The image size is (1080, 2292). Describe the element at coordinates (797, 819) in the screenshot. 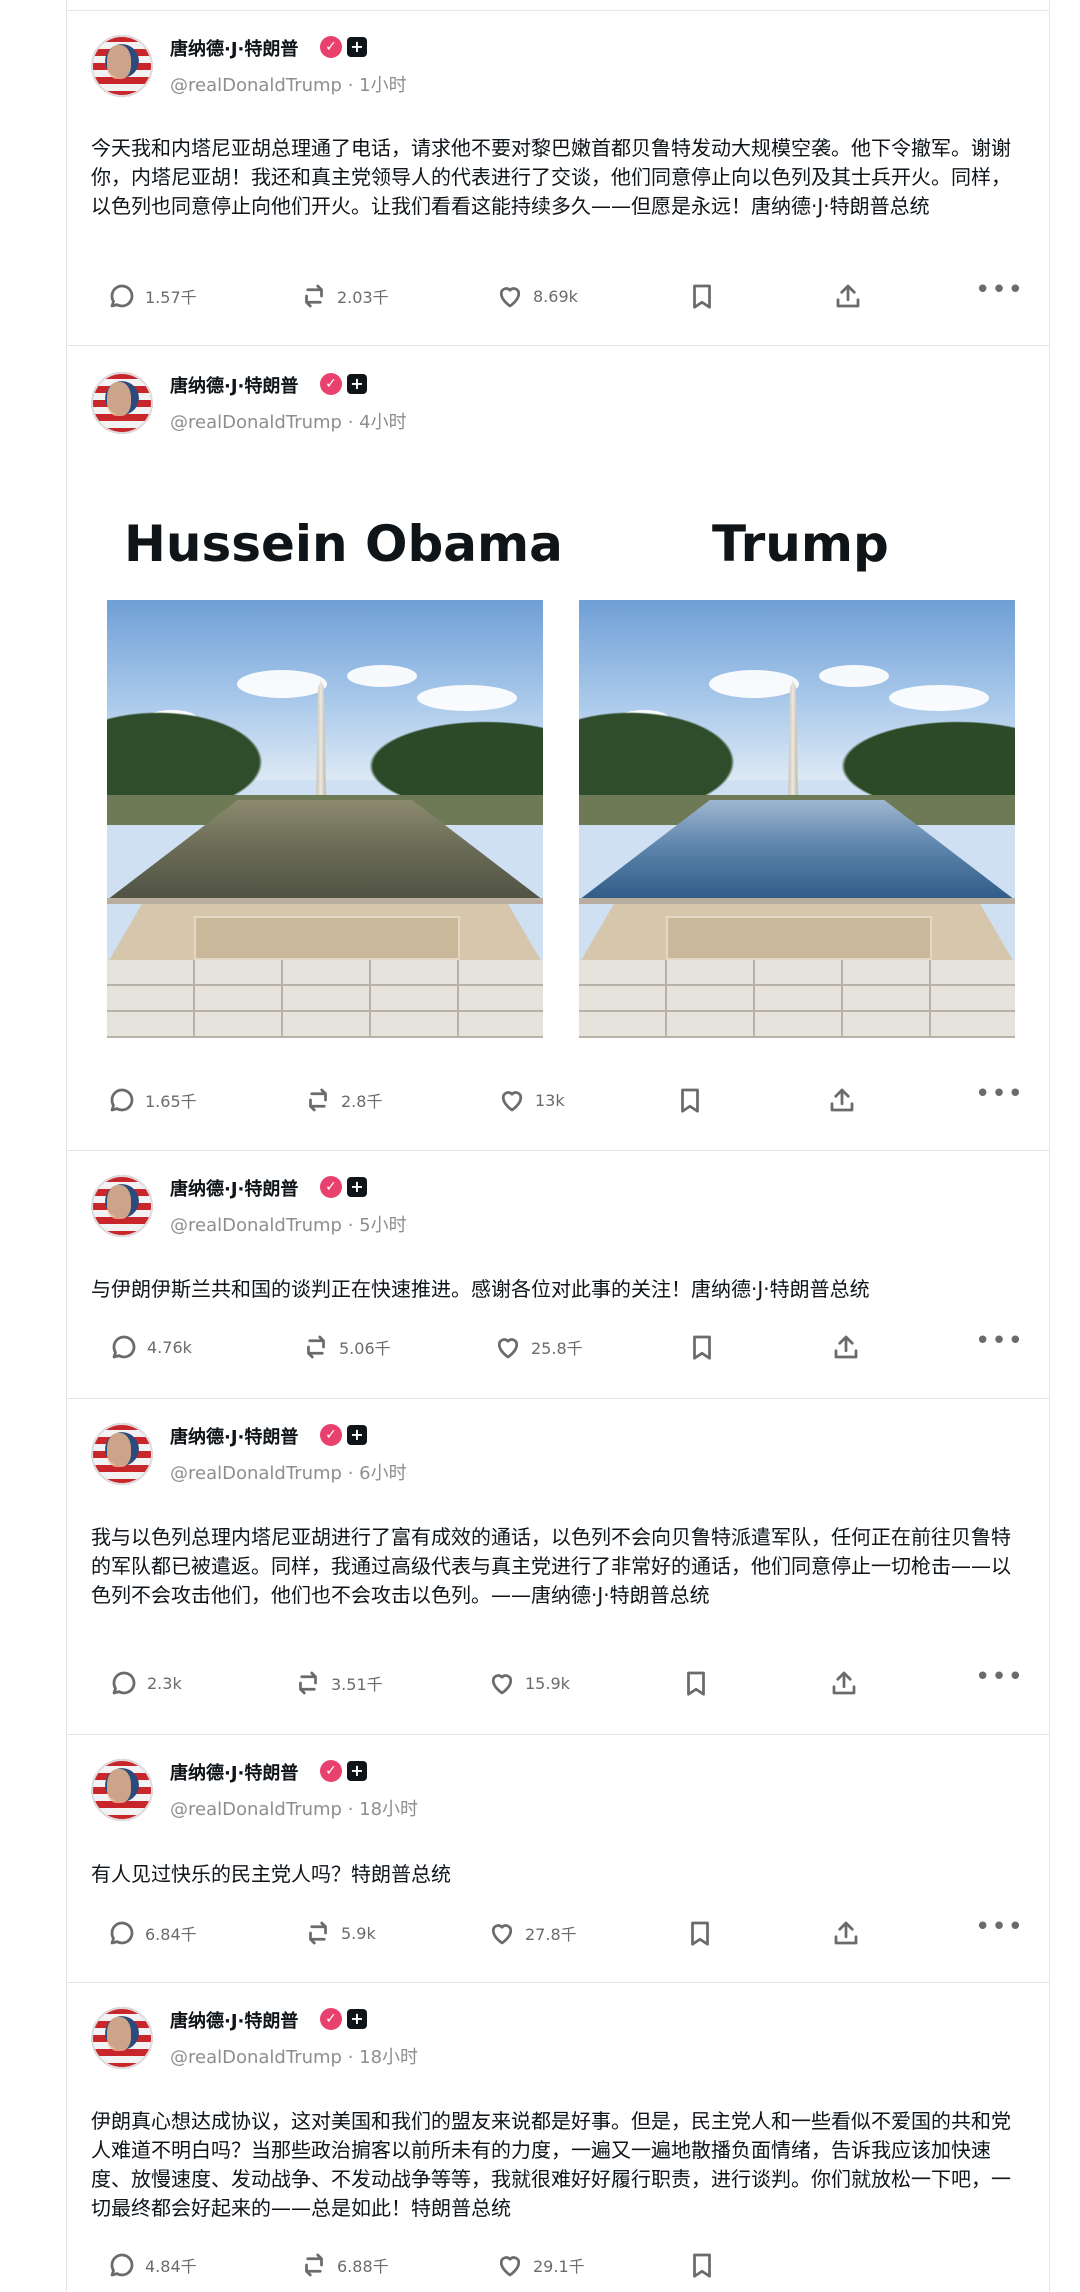

I see `photo-right` at that location.